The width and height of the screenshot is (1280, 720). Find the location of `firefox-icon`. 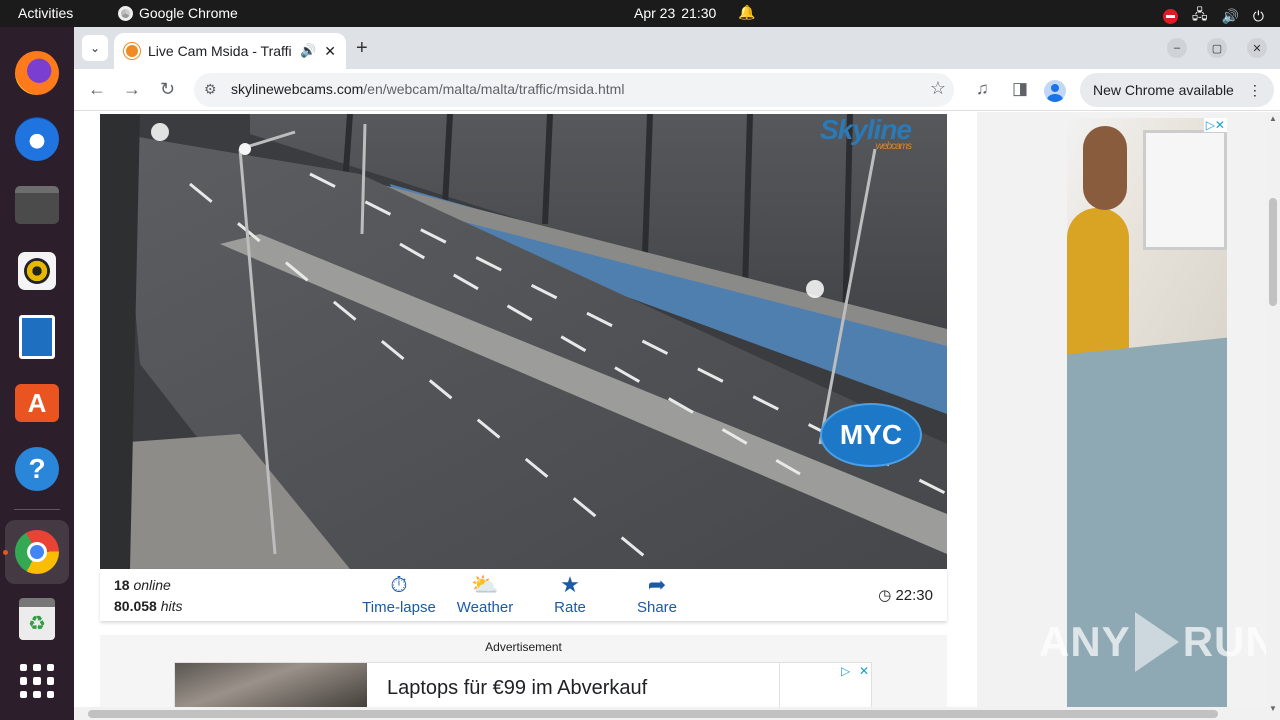

firefox-icon is located at coordinates (37, 73).